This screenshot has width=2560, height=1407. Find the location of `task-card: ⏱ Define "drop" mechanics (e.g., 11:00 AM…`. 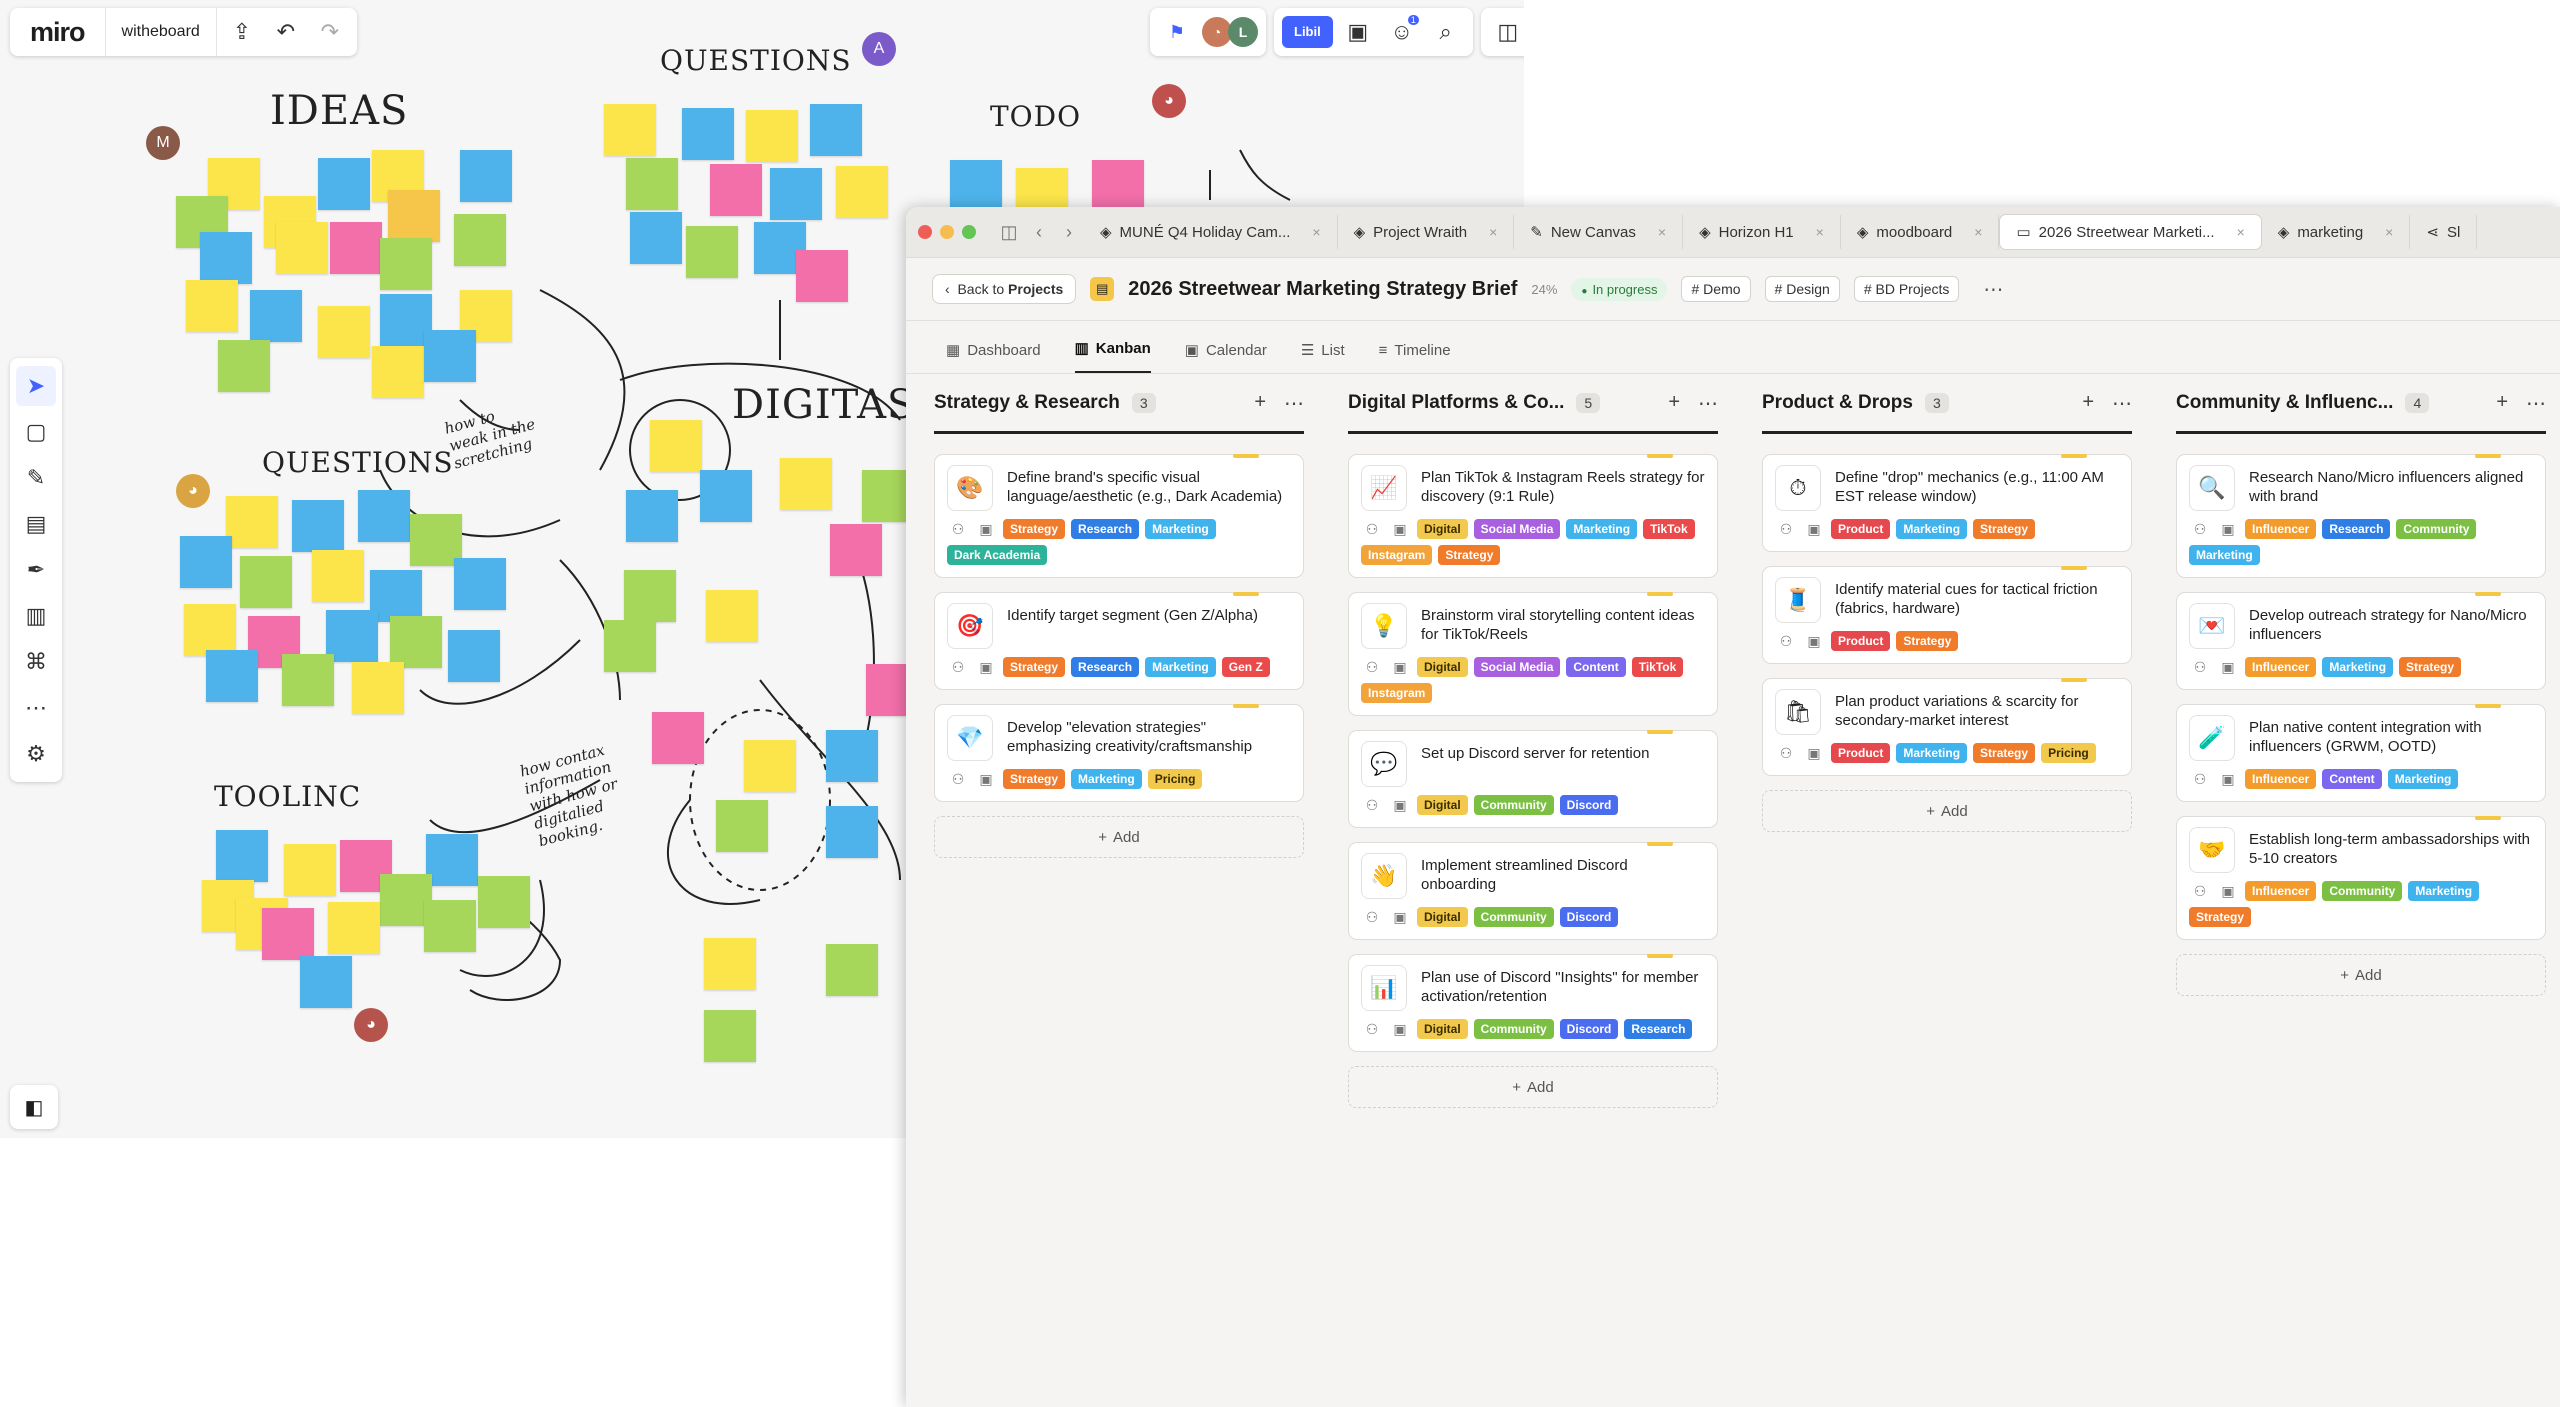

task-card: ⏱ Define "drop" mechanics (e.g., 11:00 AM… is located at coordinates (1947, 503).